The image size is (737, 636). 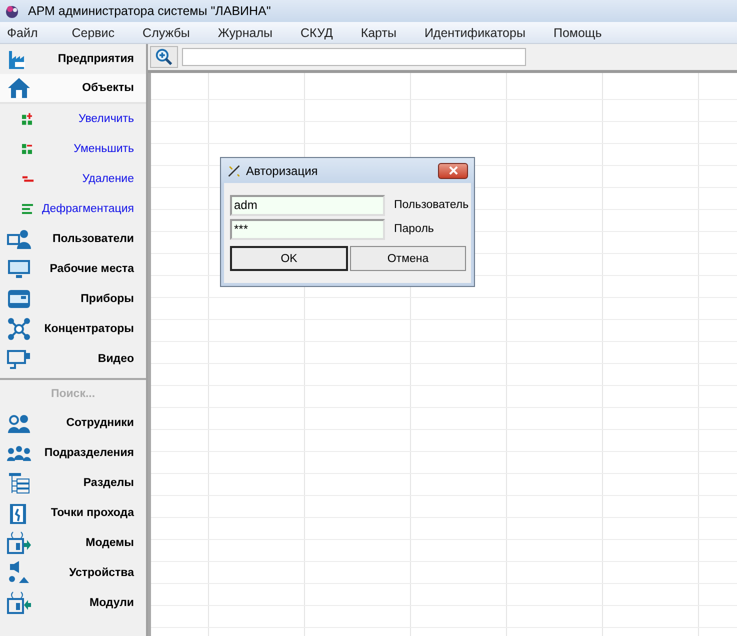 I want to click on sidebar-item: Разделы, so click(x=73, y=483).